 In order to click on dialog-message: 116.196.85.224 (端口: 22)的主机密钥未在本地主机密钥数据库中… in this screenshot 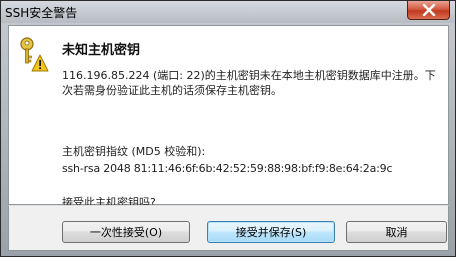, I will do `click(249, 83)`.